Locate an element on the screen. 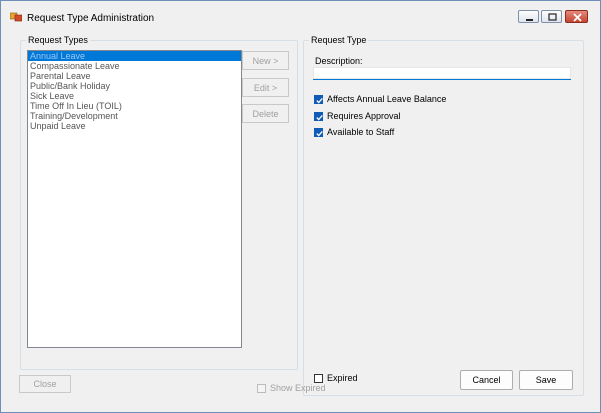 This screenshot has width=601, height=413. expired-label: Expired is located at coordinates (342, 378).